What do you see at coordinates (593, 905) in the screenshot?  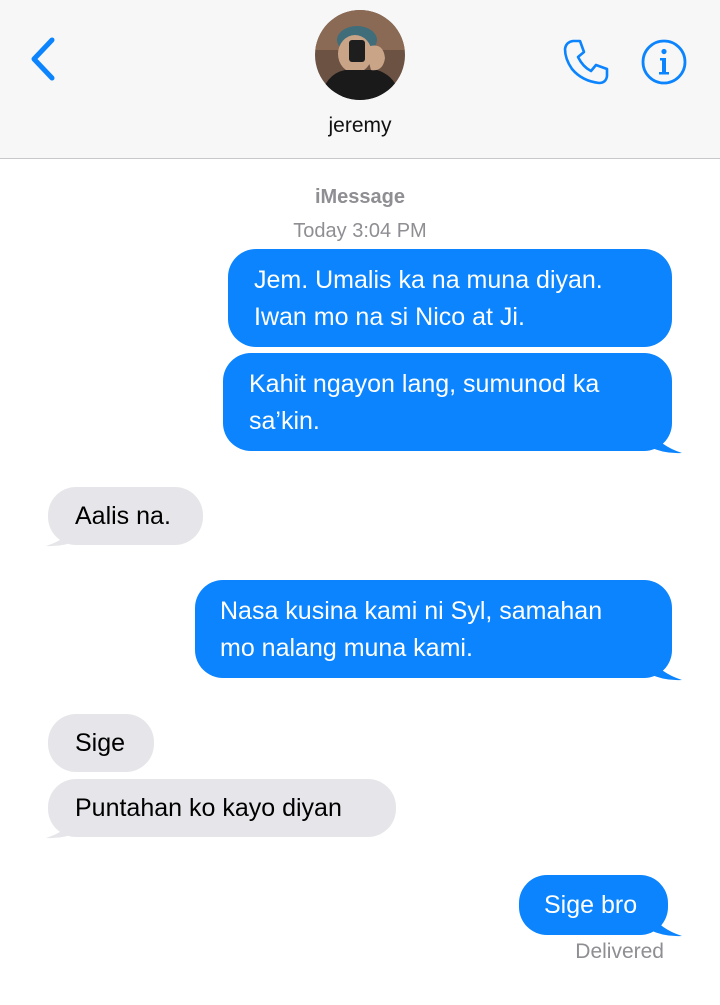 I see `sent-message-bubble: Sige bro` at bounding box center [593, 905].